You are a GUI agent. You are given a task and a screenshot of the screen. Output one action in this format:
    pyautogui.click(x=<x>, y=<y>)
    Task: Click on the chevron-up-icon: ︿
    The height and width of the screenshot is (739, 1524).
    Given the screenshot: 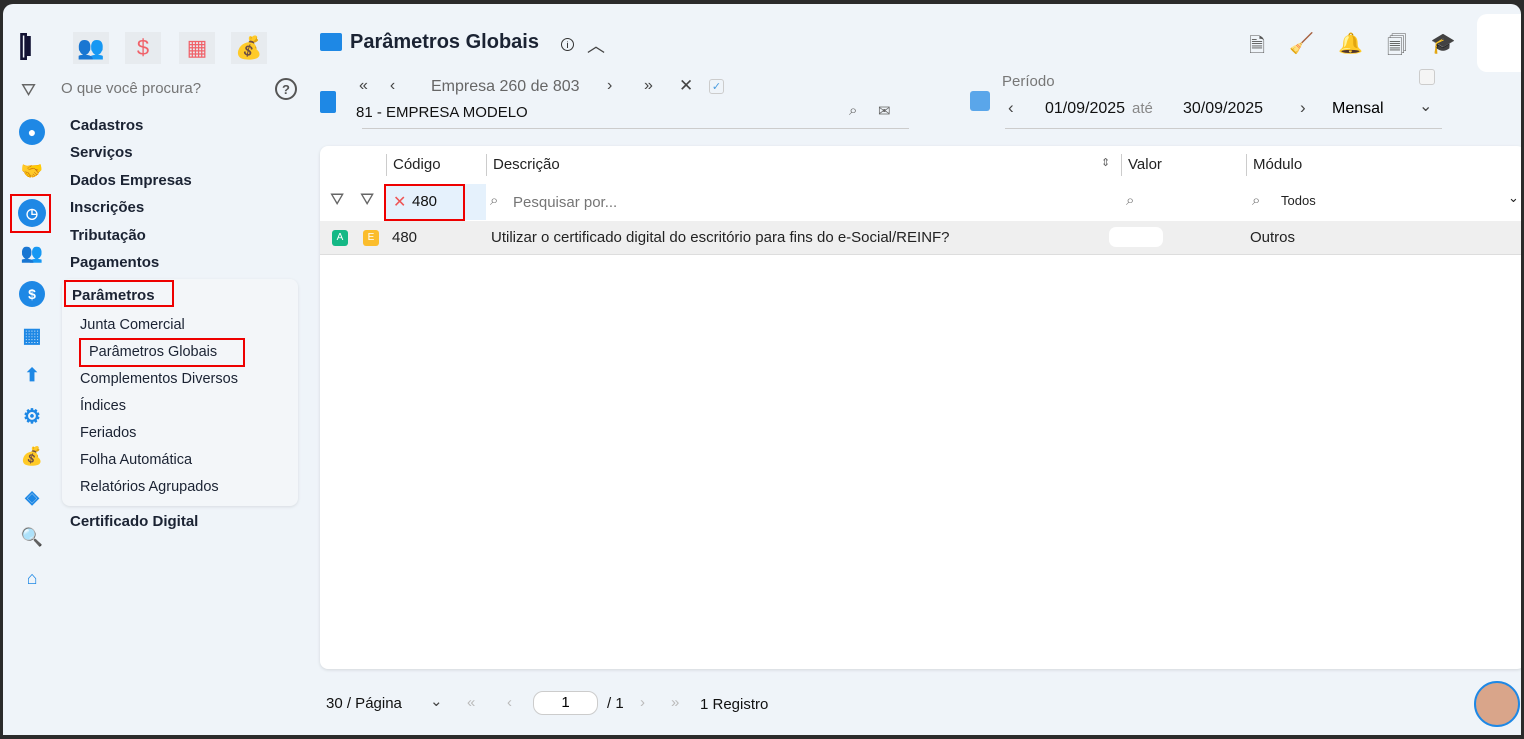 What is the action you would take?
    pyautogui.click(x=596, y=45)
    